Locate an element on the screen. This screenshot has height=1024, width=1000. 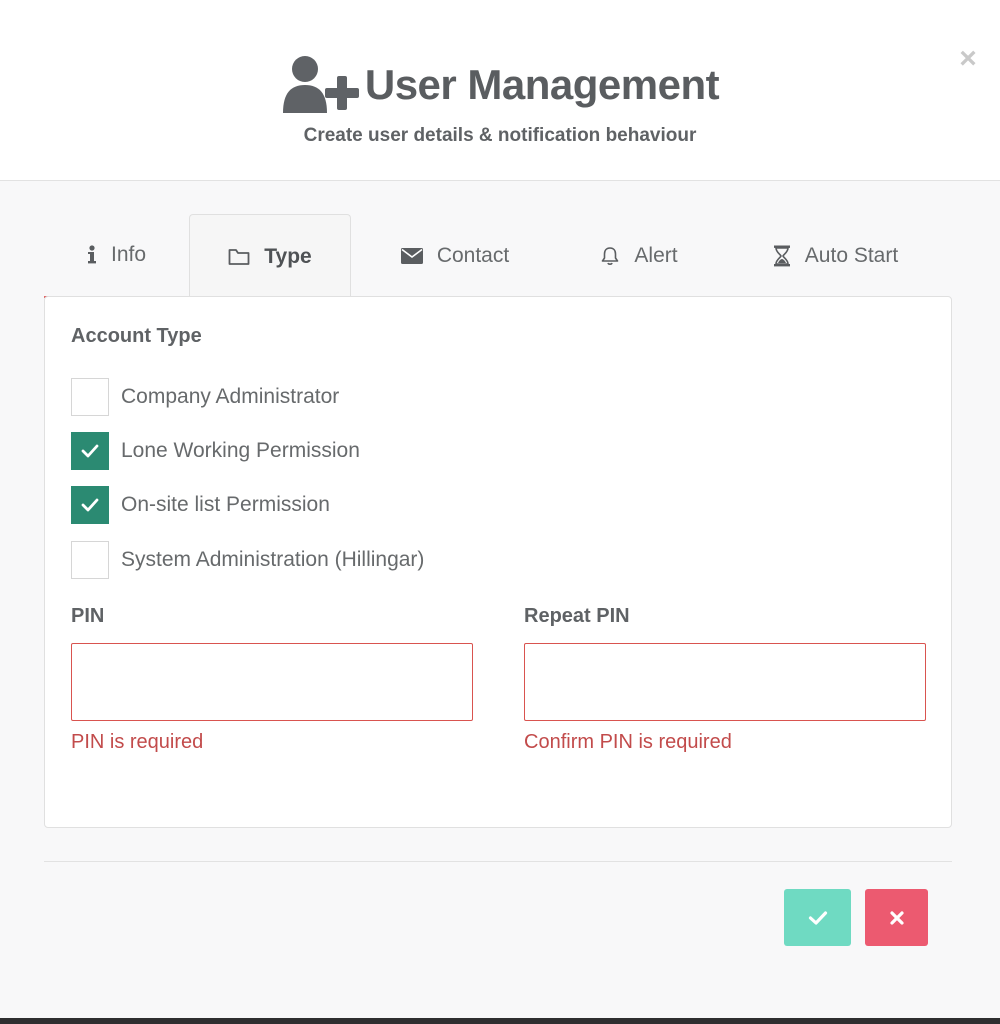
checkbox-company-administrator: Company Administrator is located at coordinates (205, 397).